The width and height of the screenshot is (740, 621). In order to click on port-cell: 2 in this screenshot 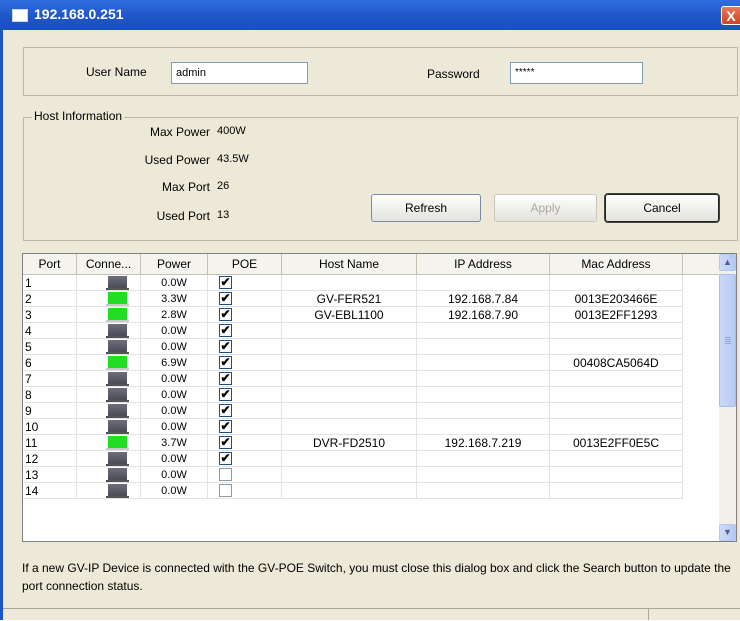, I will do `click(50, 299)`.